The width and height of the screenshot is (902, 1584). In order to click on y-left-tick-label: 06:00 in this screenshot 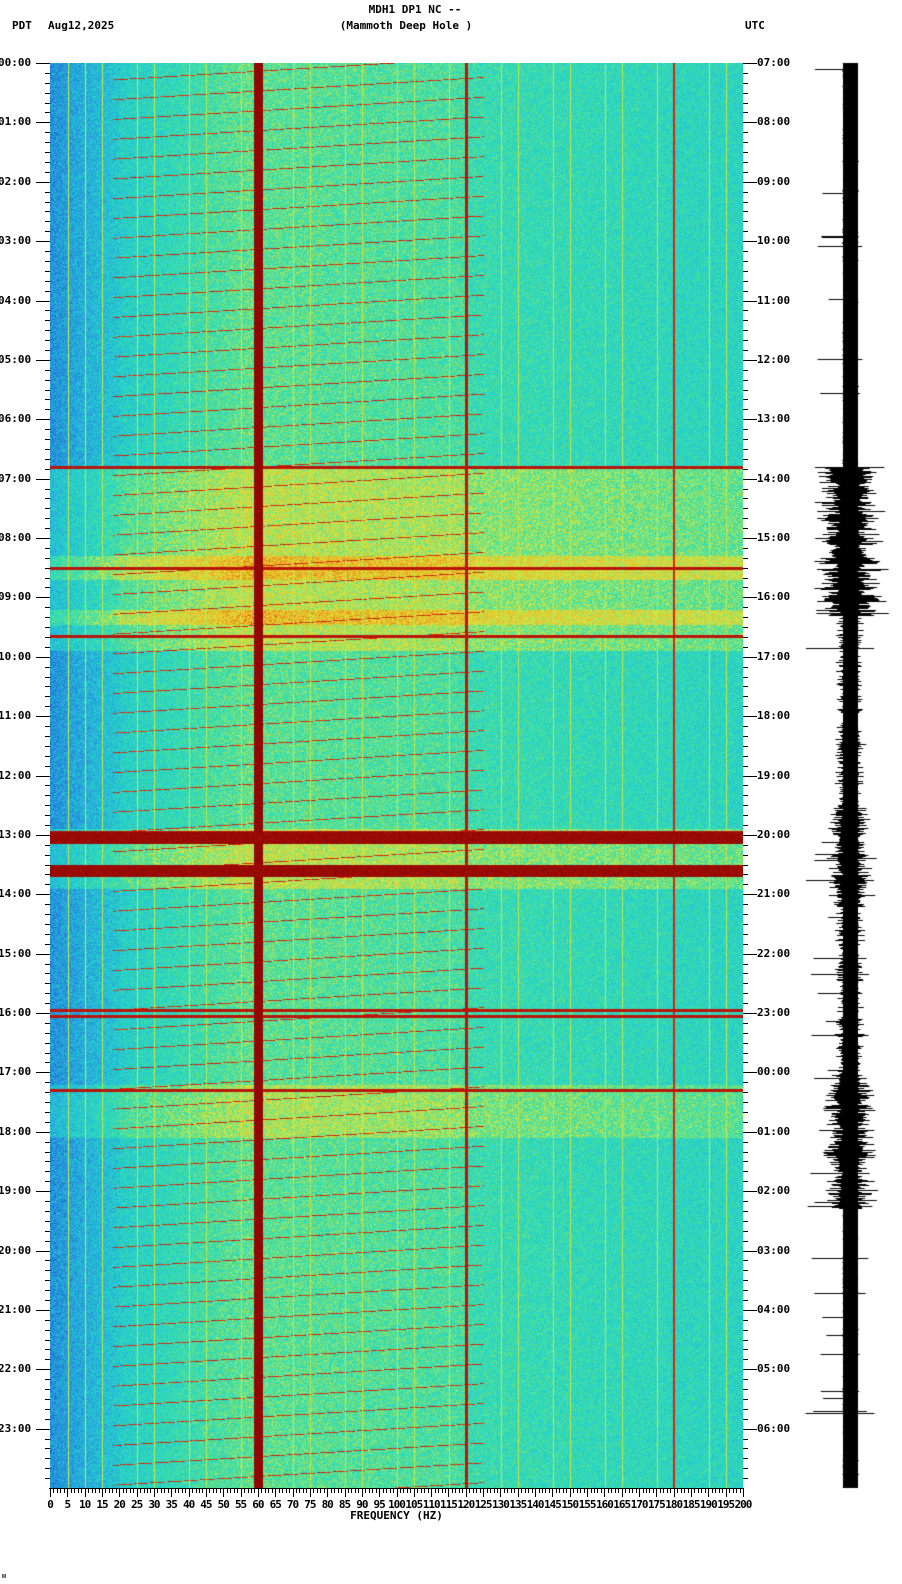, I will do `click(16, 419)`.